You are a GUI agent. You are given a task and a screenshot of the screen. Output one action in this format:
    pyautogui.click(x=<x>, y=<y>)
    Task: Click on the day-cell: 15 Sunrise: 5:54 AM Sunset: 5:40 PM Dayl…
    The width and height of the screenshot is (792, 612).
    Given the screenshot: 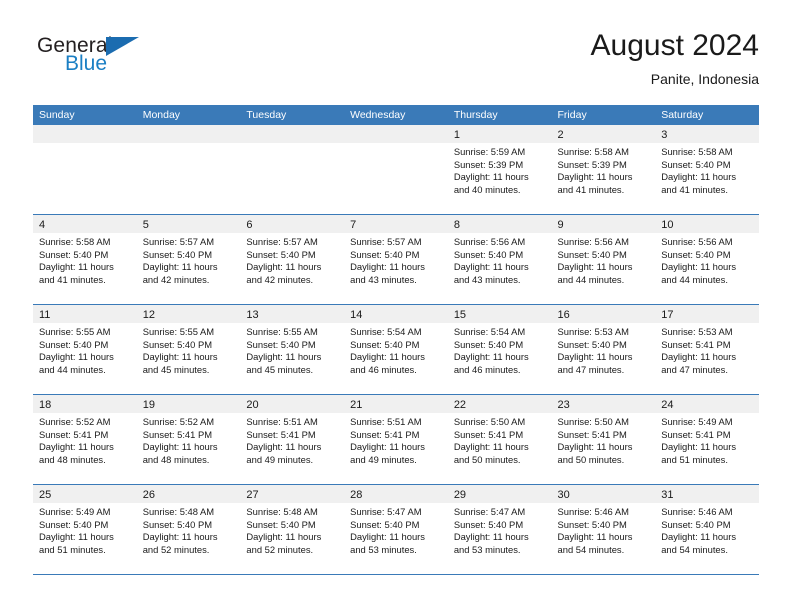 What is the action you would take?
    pyautogui.click(x=499, y=349)
    